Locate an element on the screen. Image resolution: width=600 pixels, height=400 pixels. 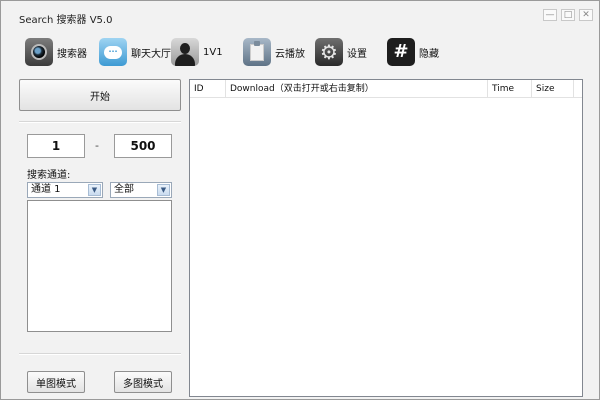
column-header-size: Size is located at coordinates (553, 89).